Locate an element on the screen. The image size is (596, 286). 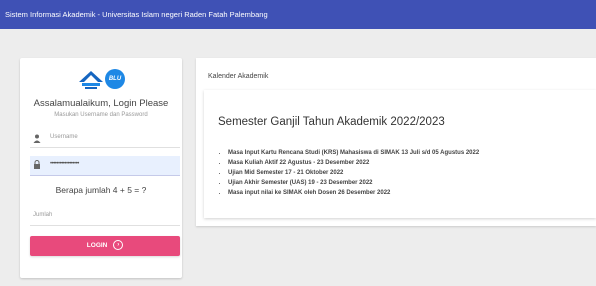
login-subtext: Masukan Username dan Password is located at coordinates (101, 115).